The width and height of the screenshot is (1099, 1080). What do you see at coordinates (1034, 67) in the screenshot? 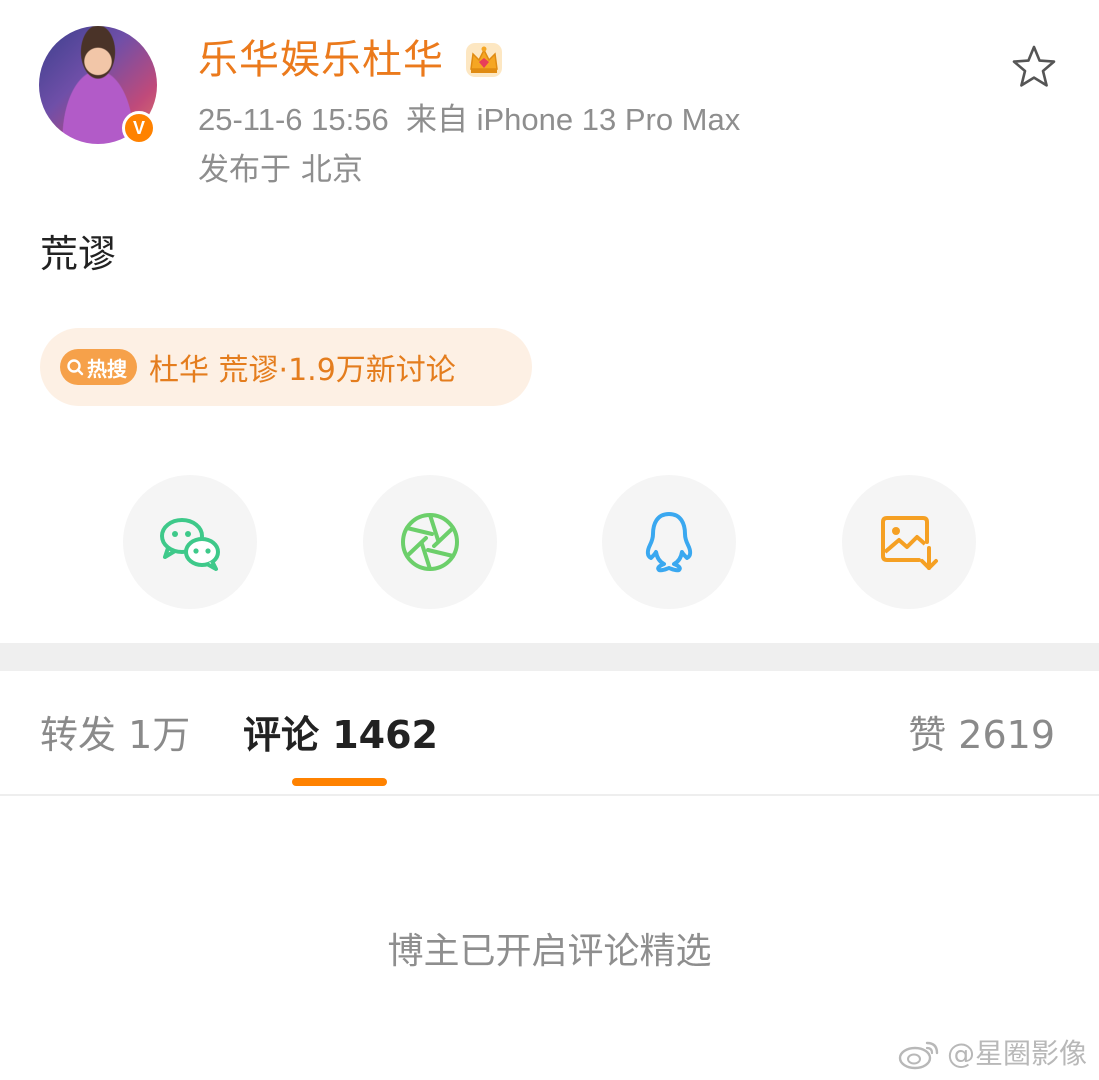
I see `star-icon` at bounding box center [1034, 67].